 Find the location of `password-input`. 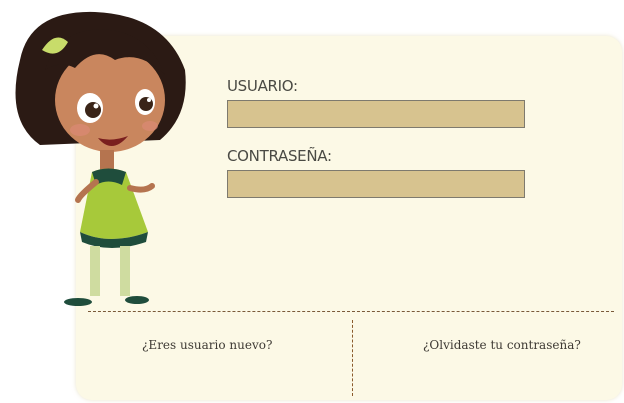

password-input is located at coordinates (376, 184).